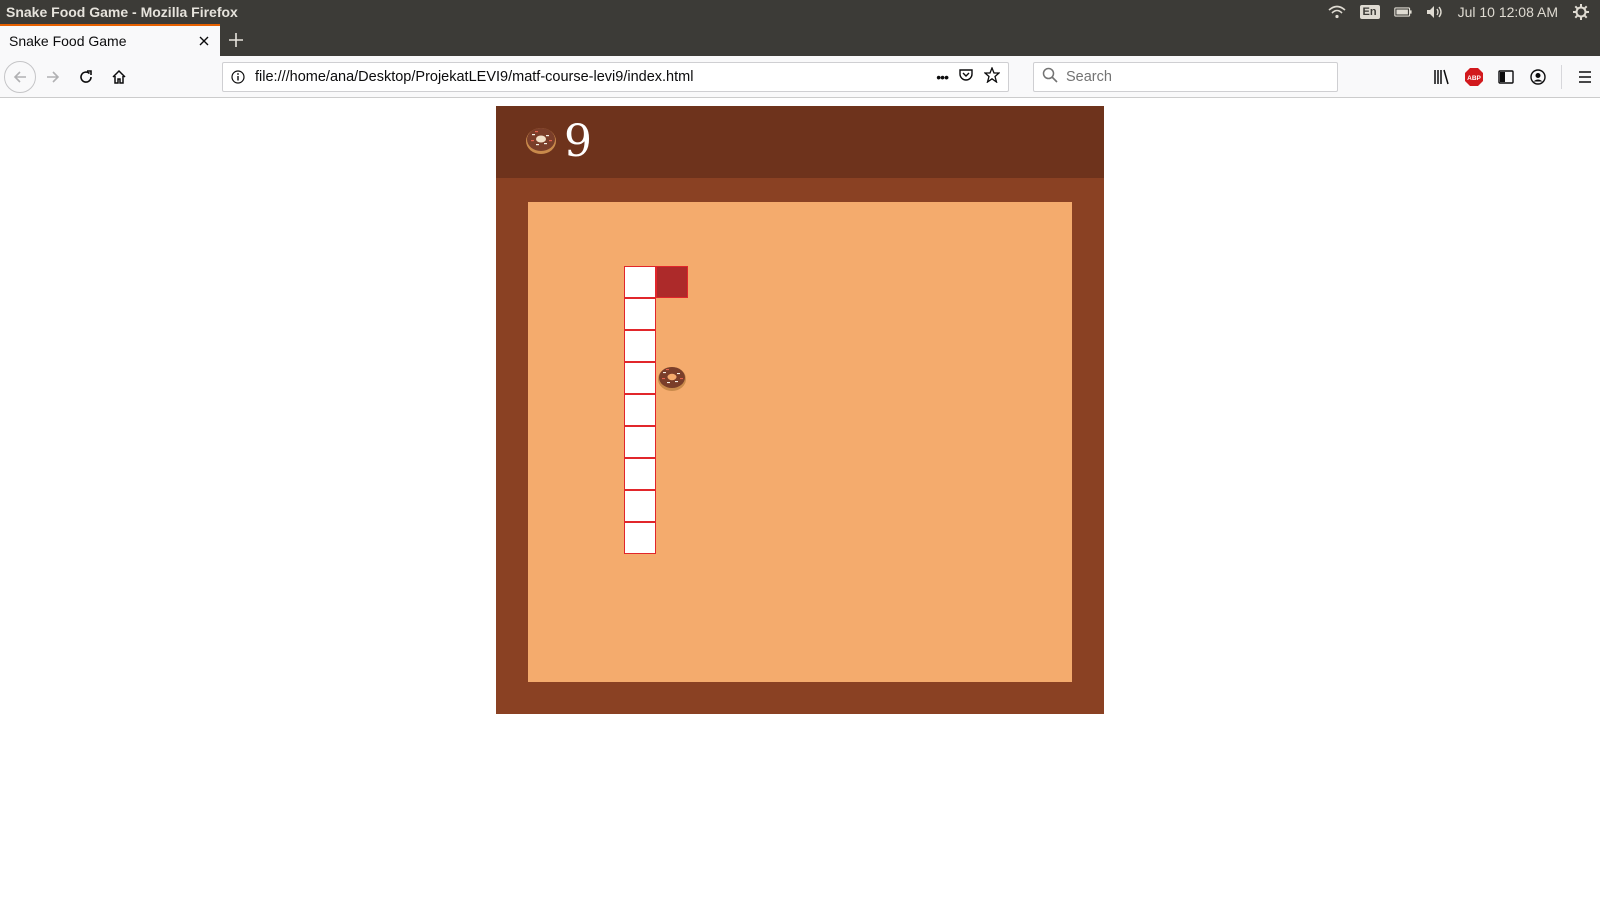  I want to click on account-button, so click(1538, 77).